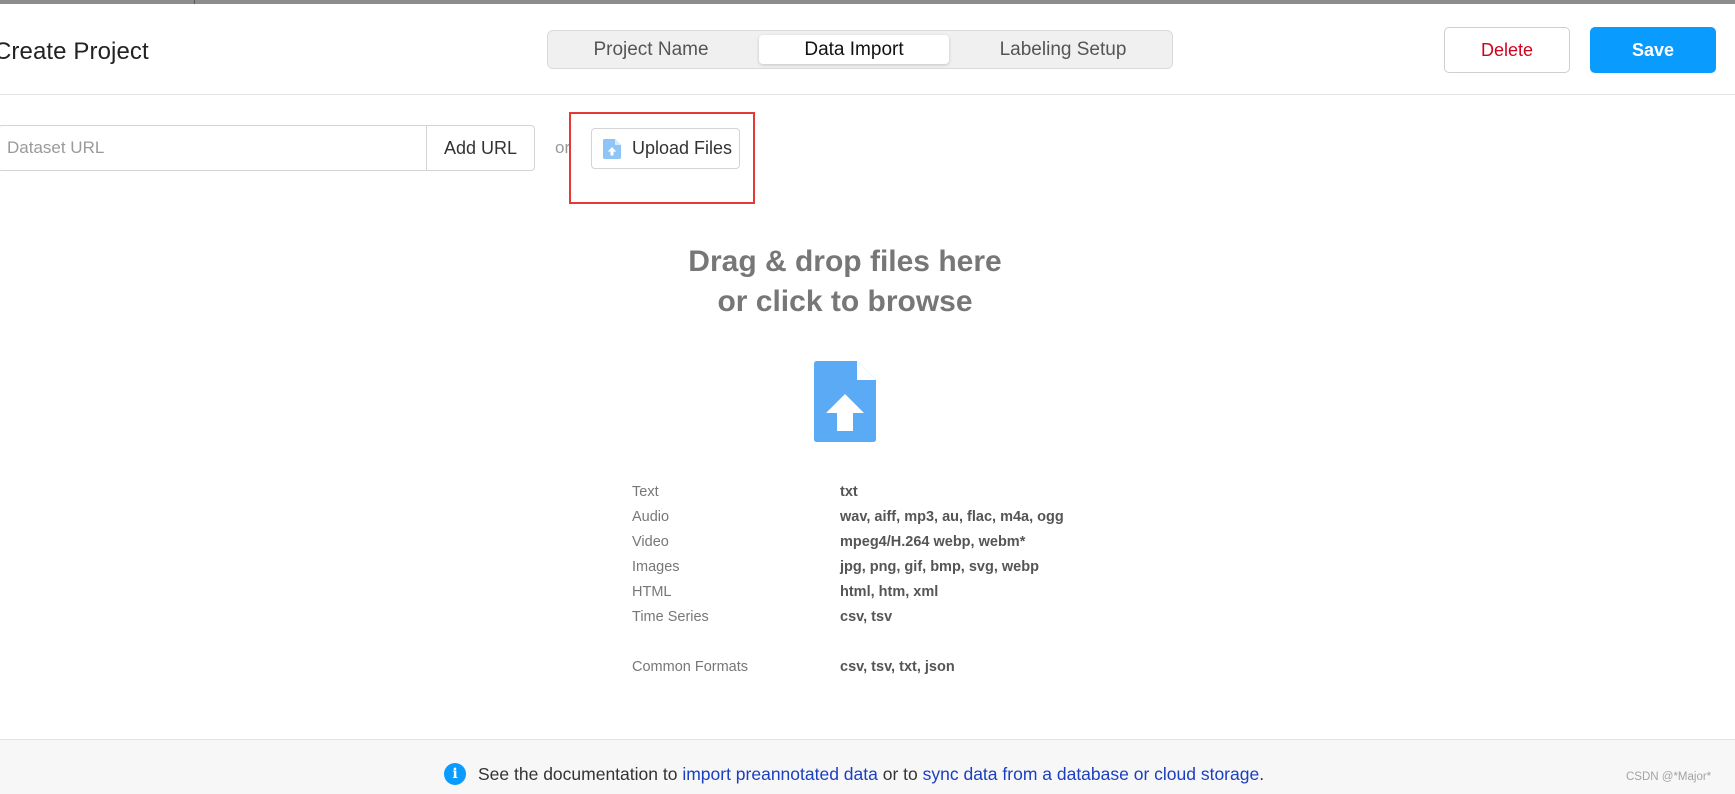  What do you see at coordinates (670, 617) in the screenshot?
I see `format-type: Time Series` at bounding box center [670, 617].